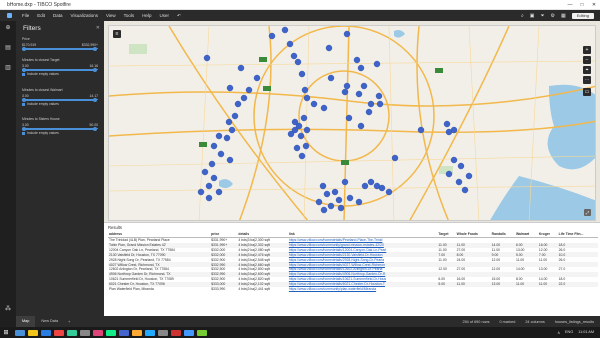 The height and width of the screenshot is (338, 600). What do you see at coordinates (58, 15) in the screenshot?
I see `menu-data: Data` at bounding box center [58, 15].